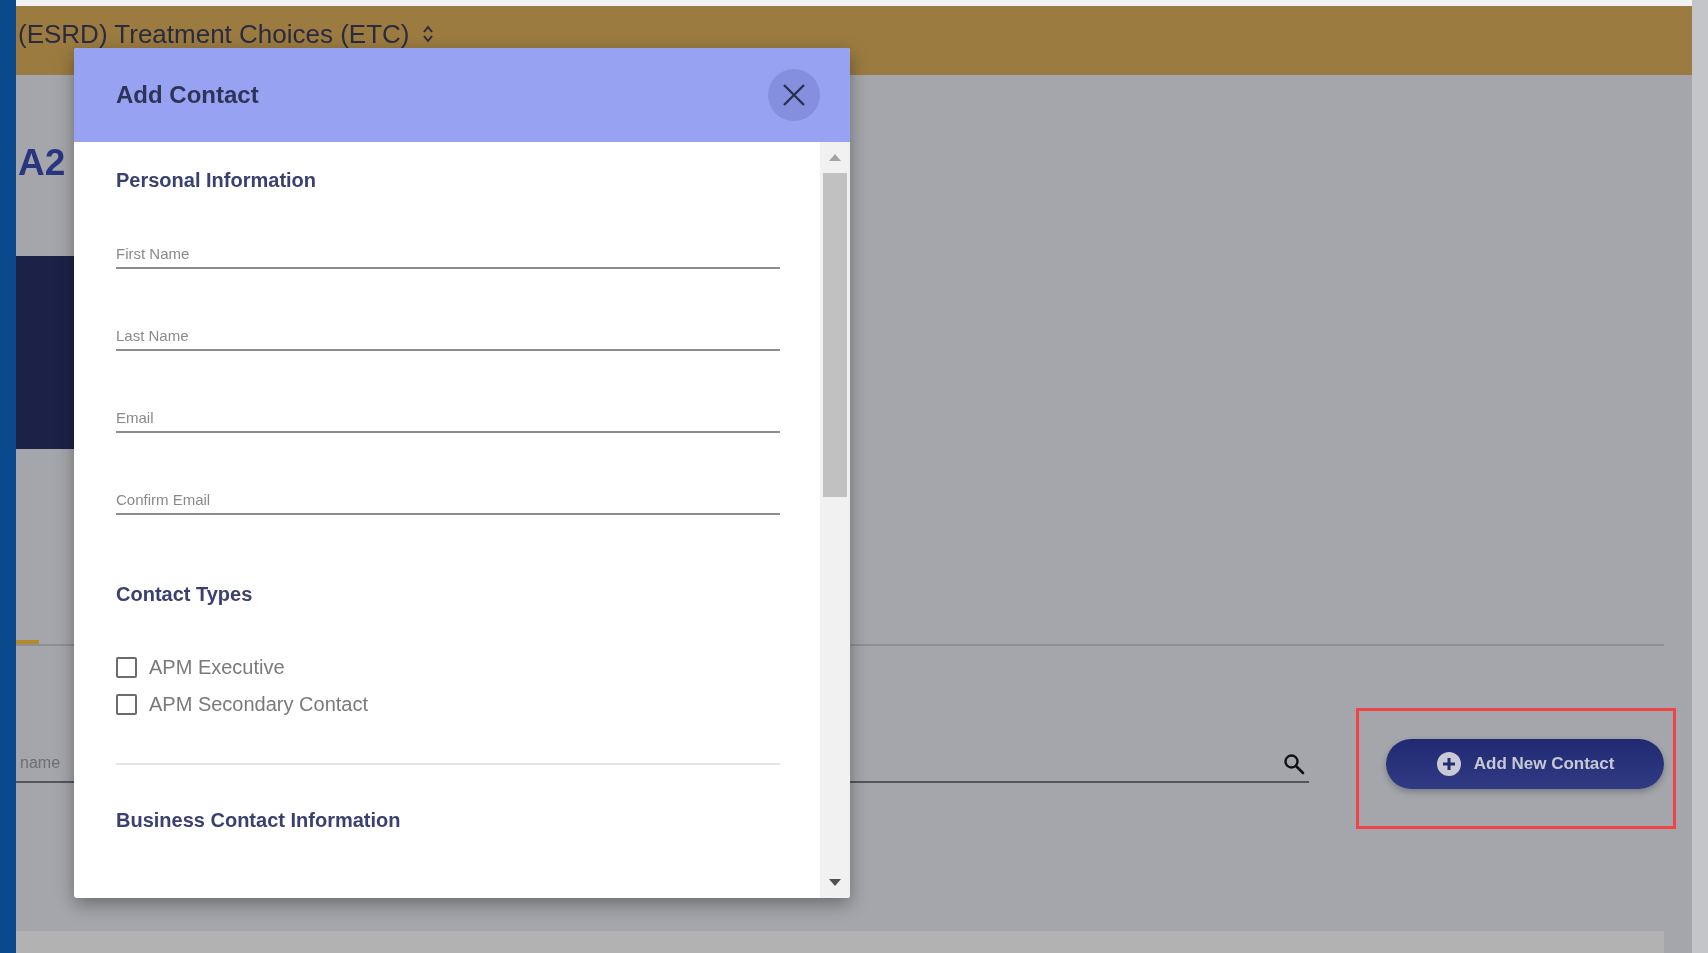  Describe the element at coordinates (27, 642) in the screenshot. I see `tab-indicator` at that location.